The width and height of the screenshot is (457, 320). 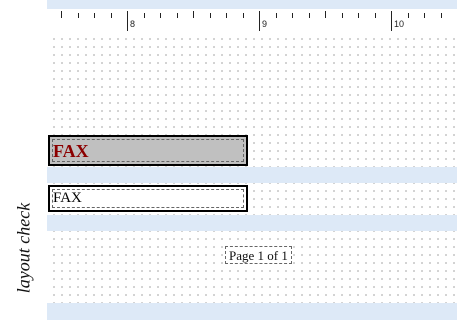 What do you see at coordinates (399, 24) in the screenshot?
I see `ruler-label-10: 10` at bounding box center [399, 24].